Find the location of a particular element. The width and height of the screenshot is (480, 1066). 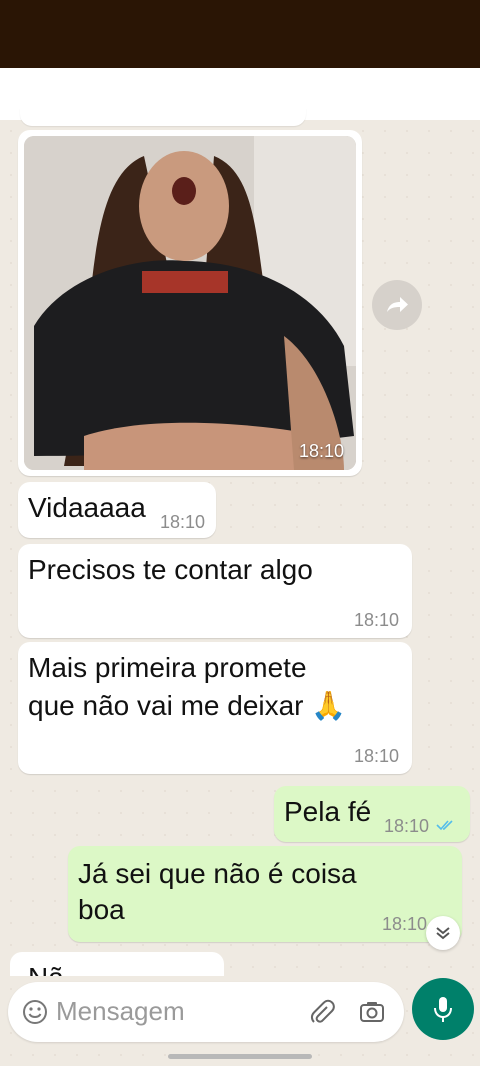

forward-icon is located at coordinates (397, 304).